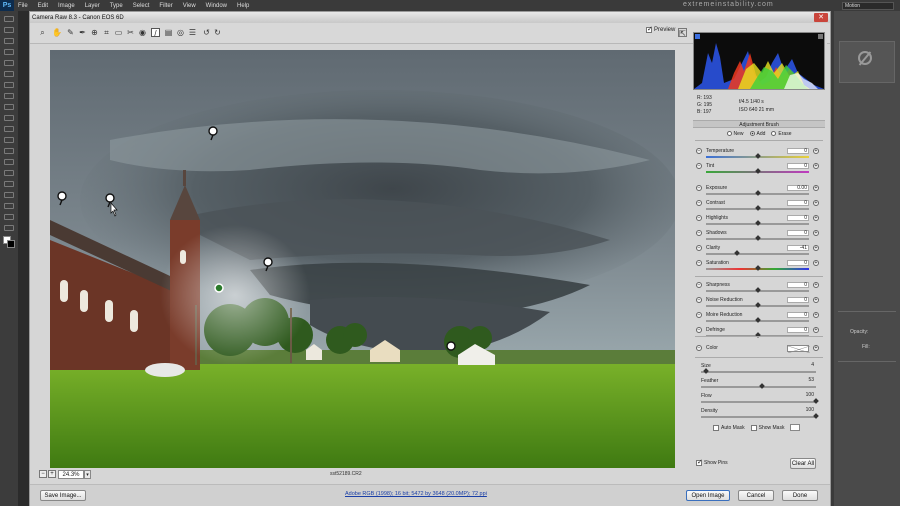  I want to click on adjustment-brush-icon: /, so click(155, 33).